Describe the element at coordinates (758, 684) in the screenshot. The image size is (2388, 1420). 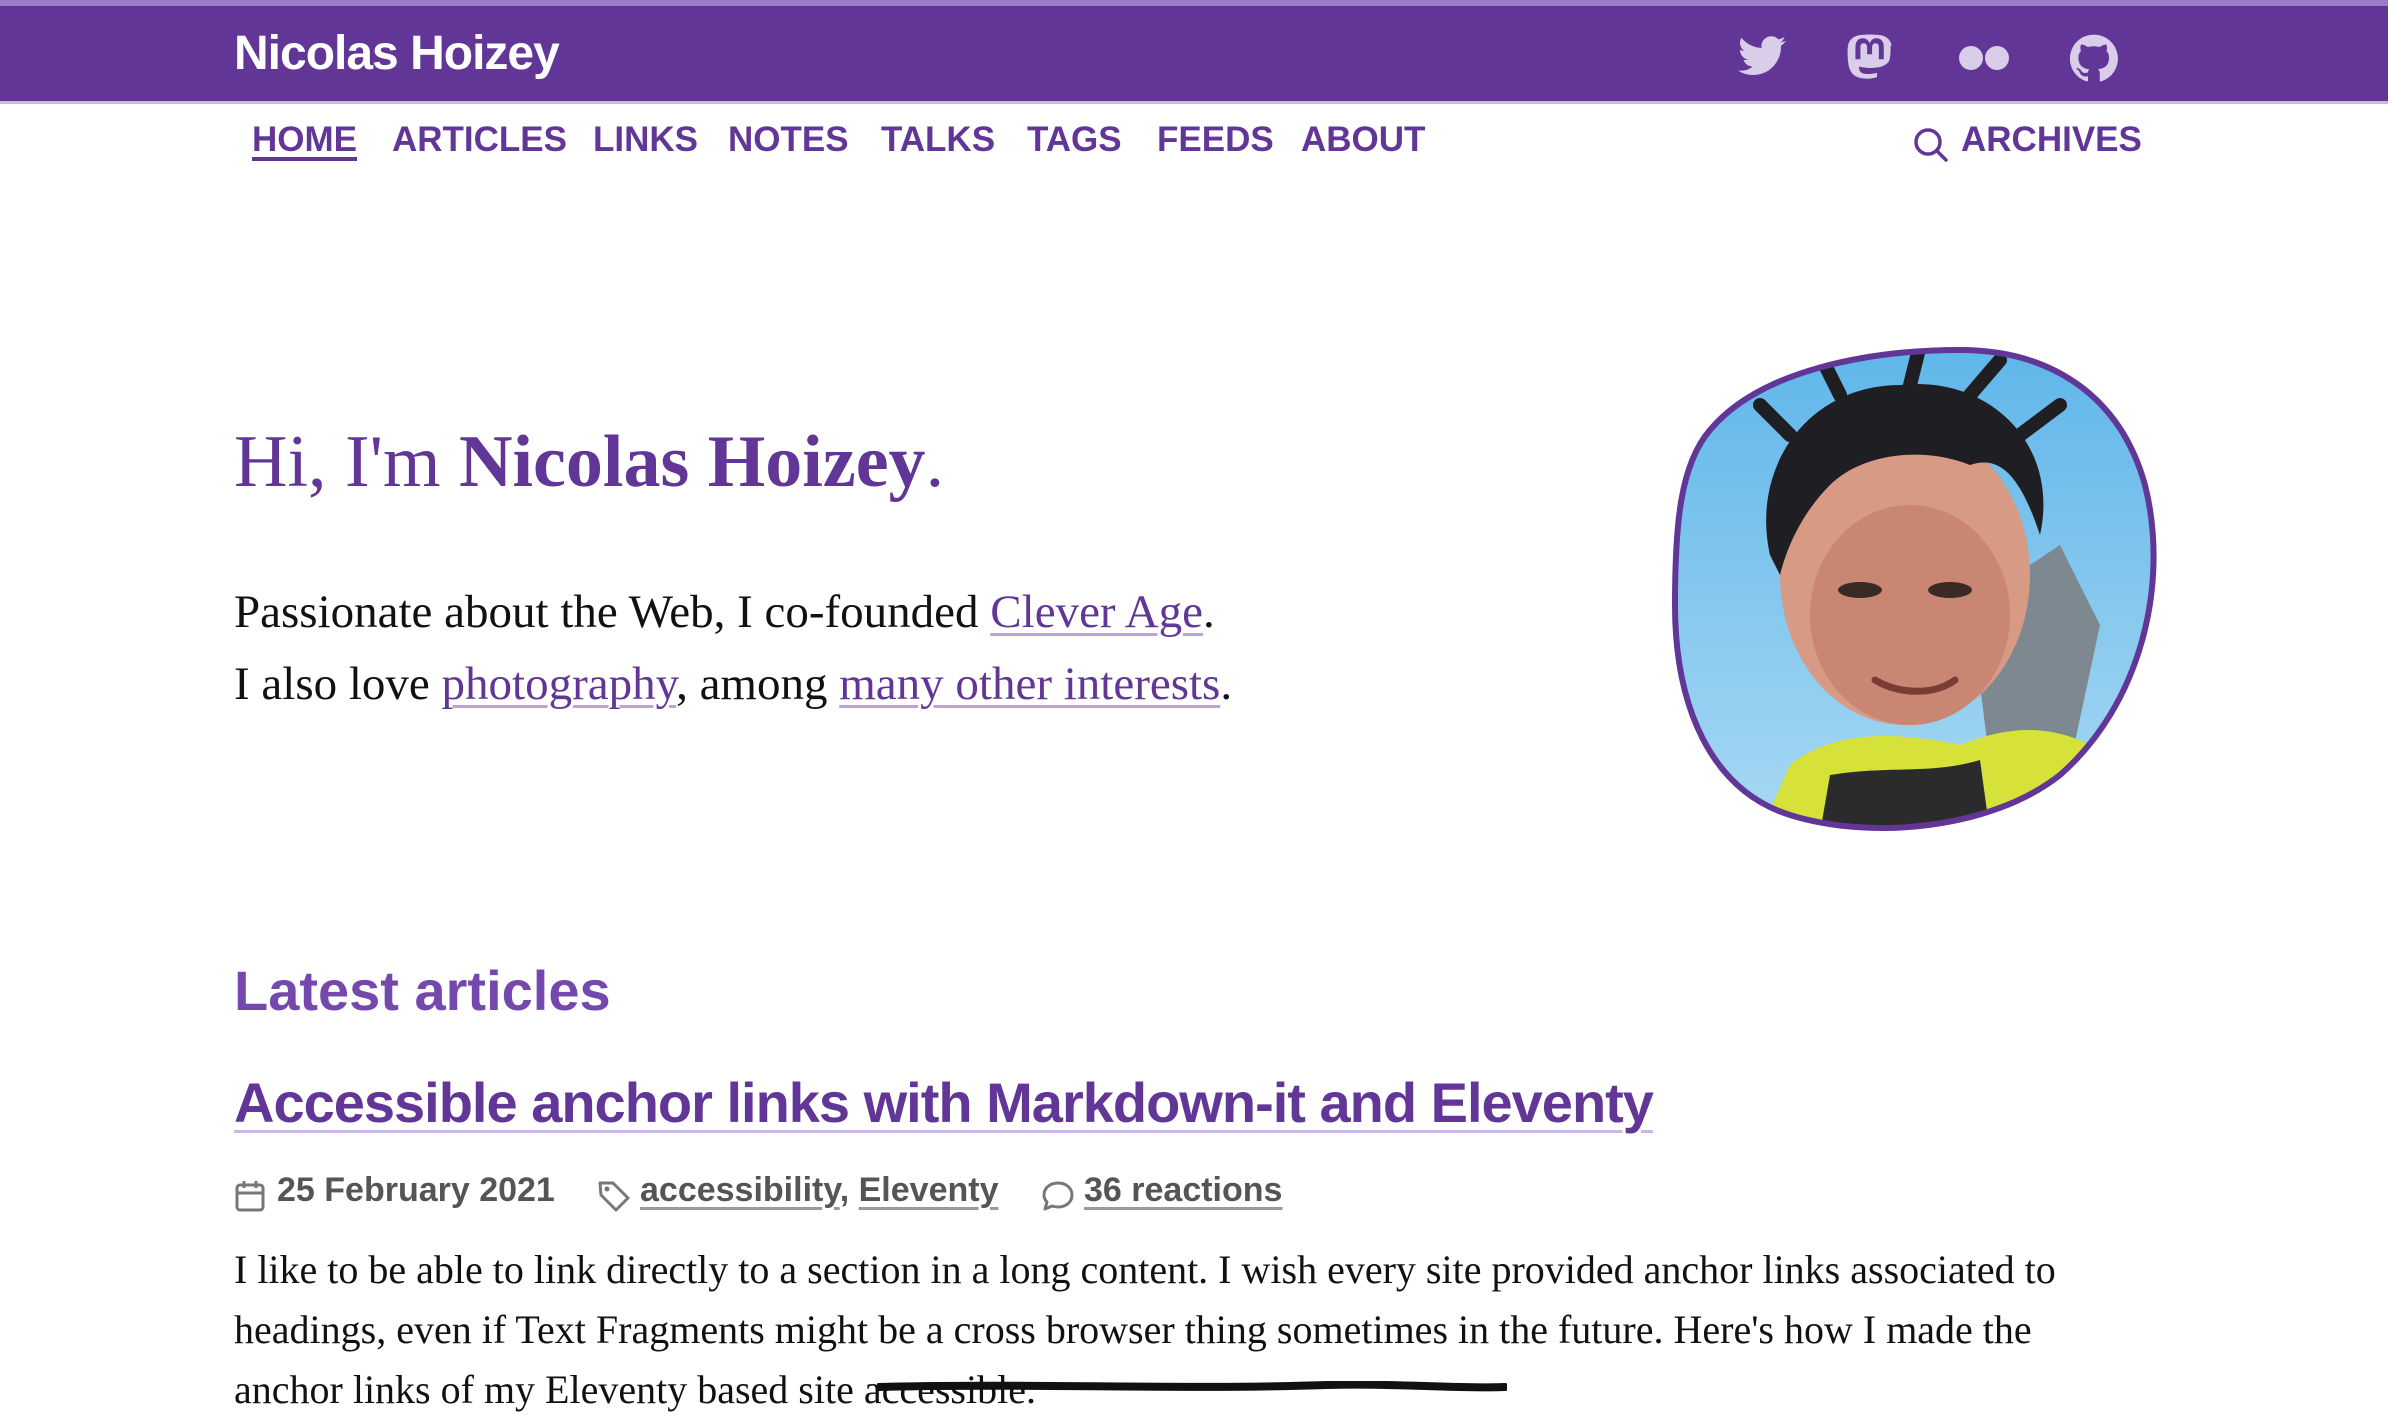
I see `intro-text-segment: , among` at that location.